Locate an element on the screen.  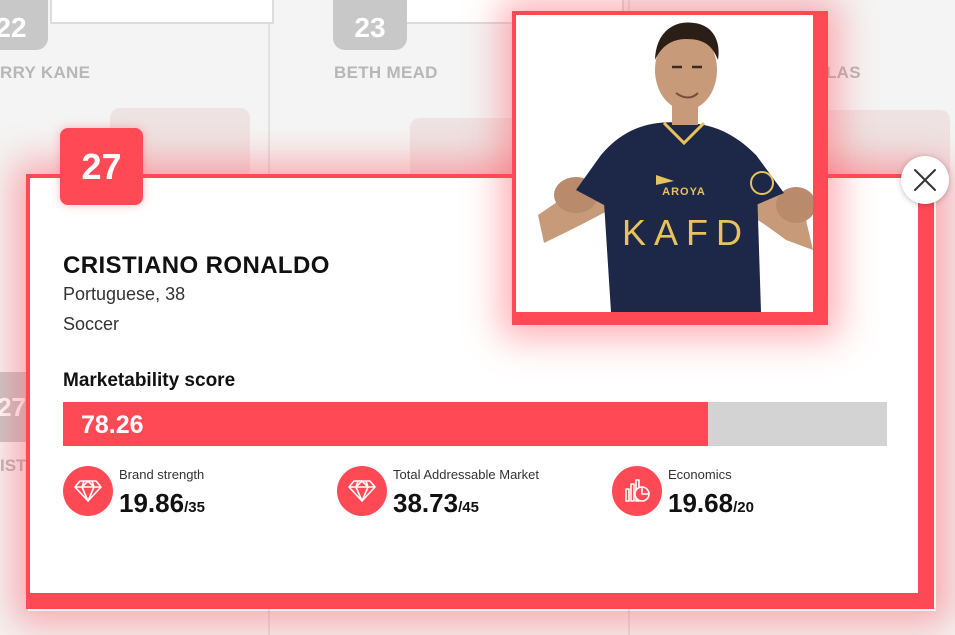
marketability-score-fill is located at coordinates (385, 424).